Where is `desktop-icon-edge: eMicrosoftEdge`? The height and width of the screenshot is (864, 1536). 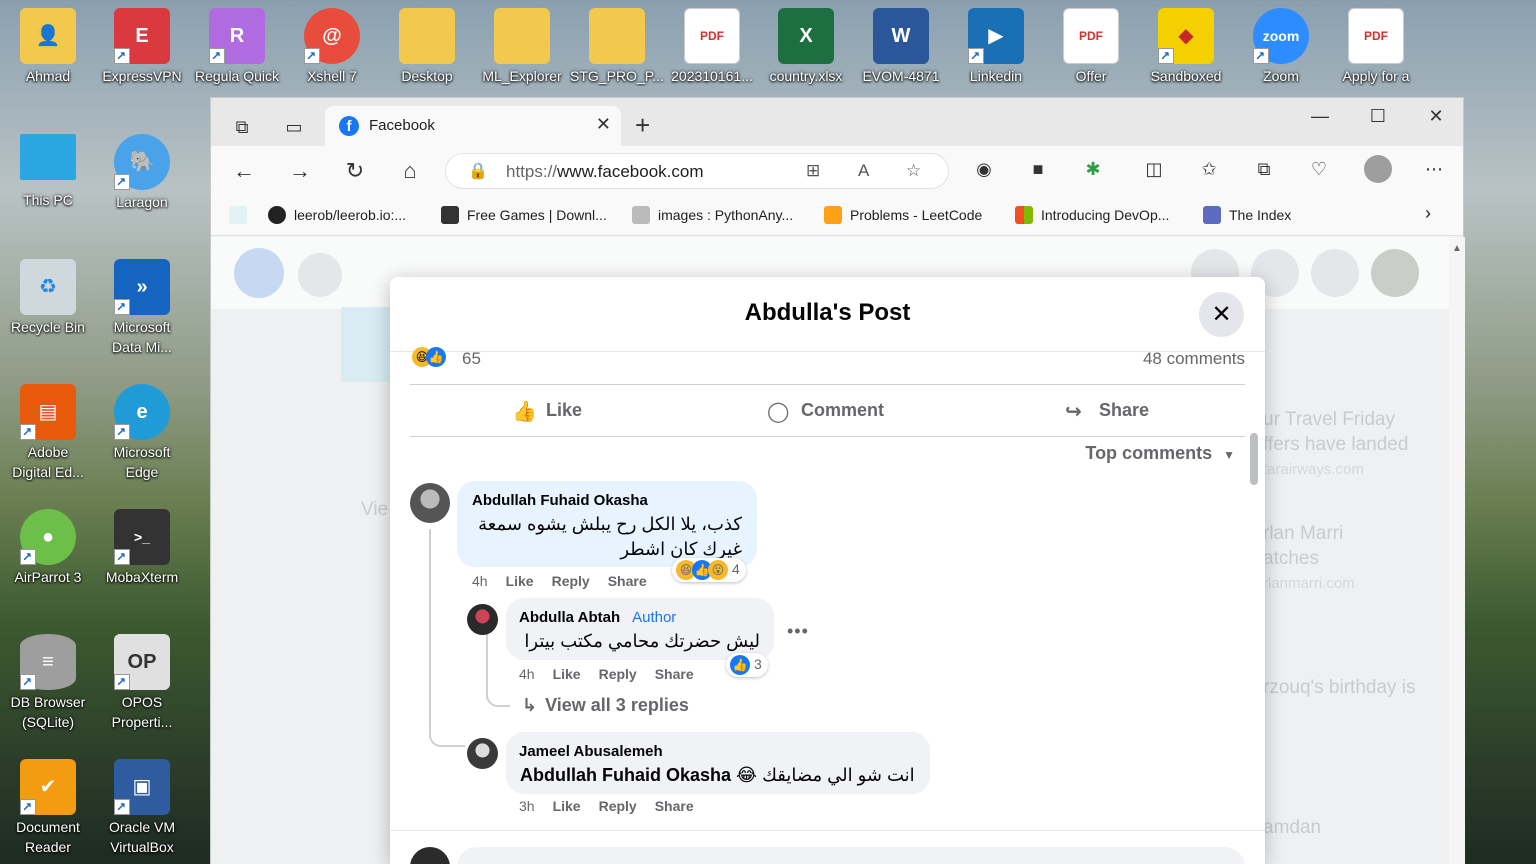 desktop-icon-edge: eMicrosoftEdge is located at coordinates (142, 433).